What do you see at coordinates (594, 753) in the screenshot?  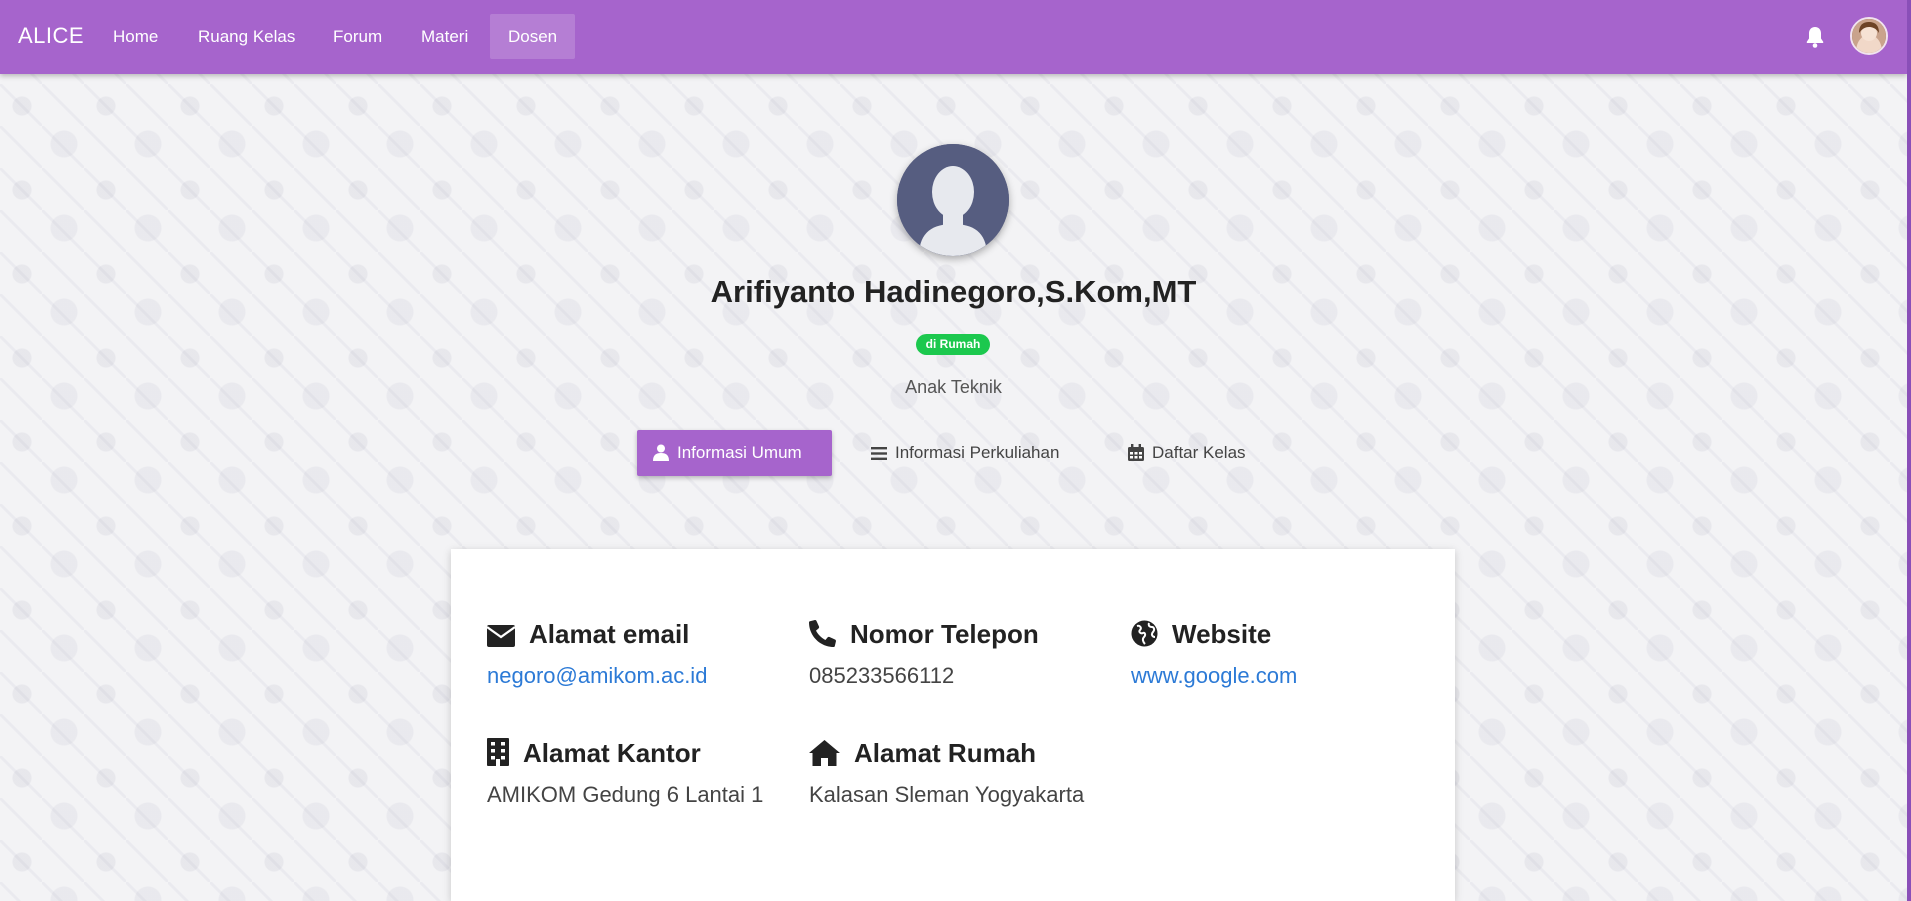 I see `office-title: Alamat Kantor` at bounding box center [594, 753].